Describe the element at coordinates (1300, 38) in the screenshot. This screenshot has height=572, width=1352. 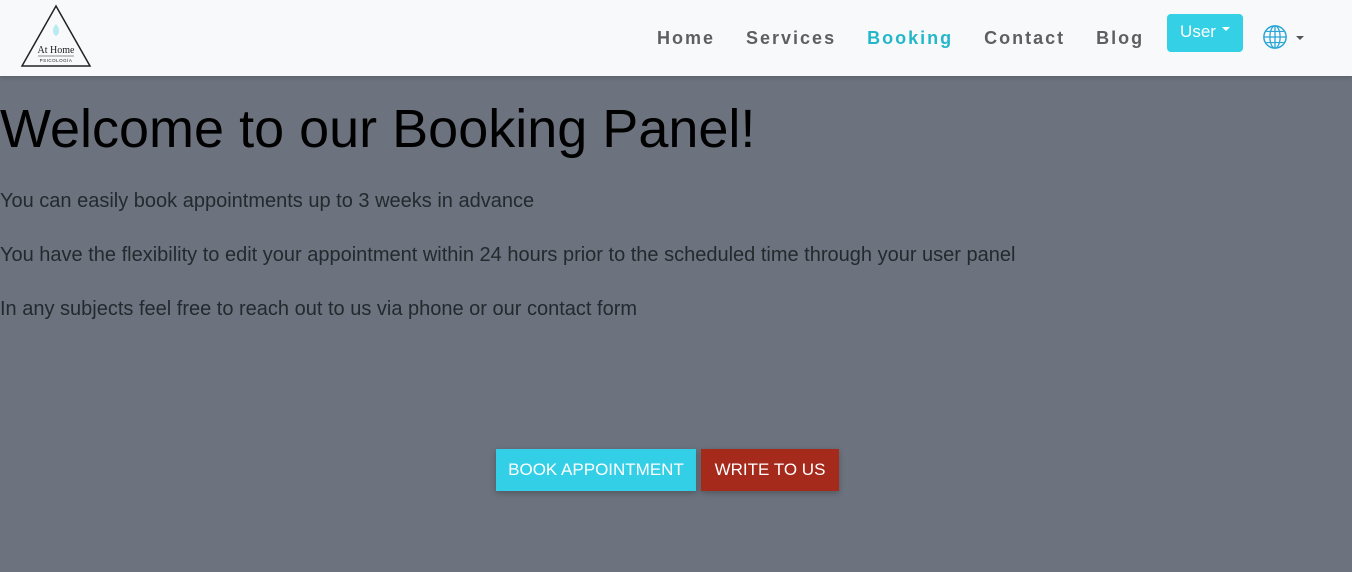
I see `language-caret-icon` at that location.